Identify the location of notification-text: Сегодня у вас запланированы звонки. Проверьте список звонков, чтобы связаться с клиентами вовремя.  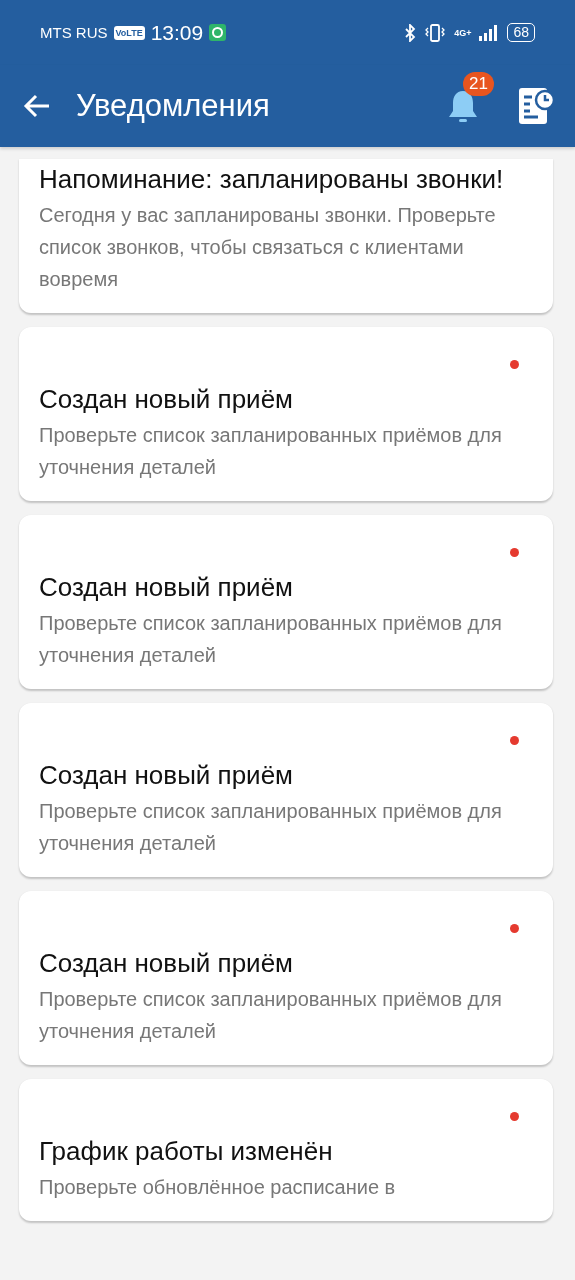
(268, 247).